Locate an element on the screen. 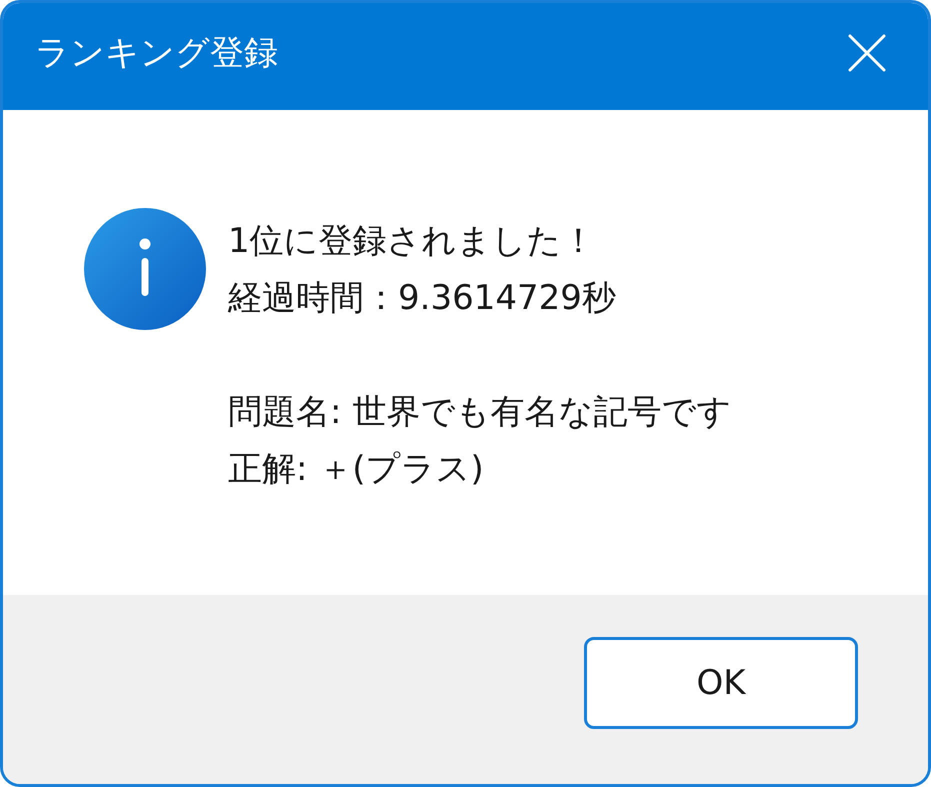 The width and height of the screenshot is (931, 787). message-text: 正解: ＋(プラス) is located at coordinates (356, 469).